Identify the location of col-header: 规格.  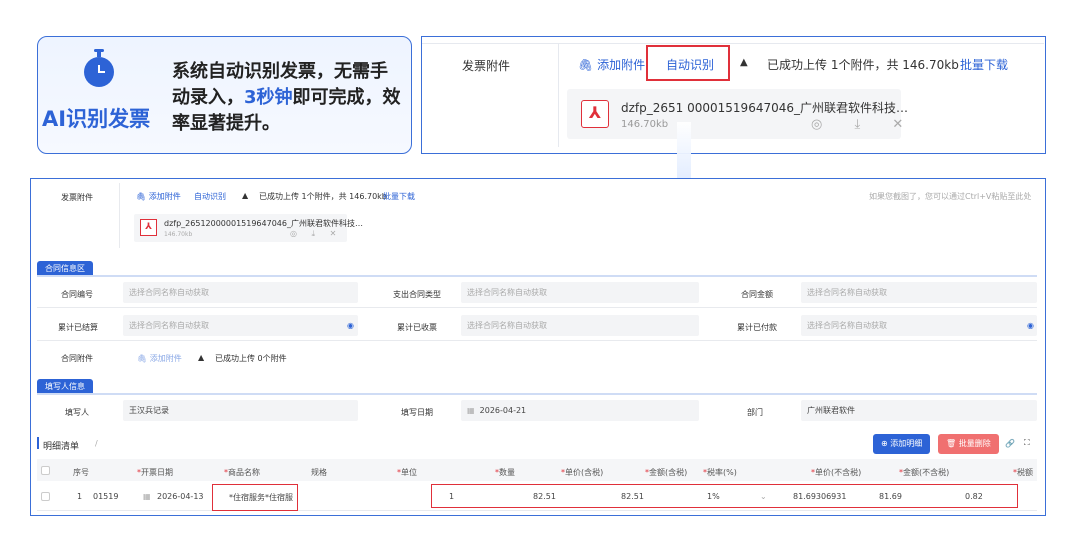
(319, 472).